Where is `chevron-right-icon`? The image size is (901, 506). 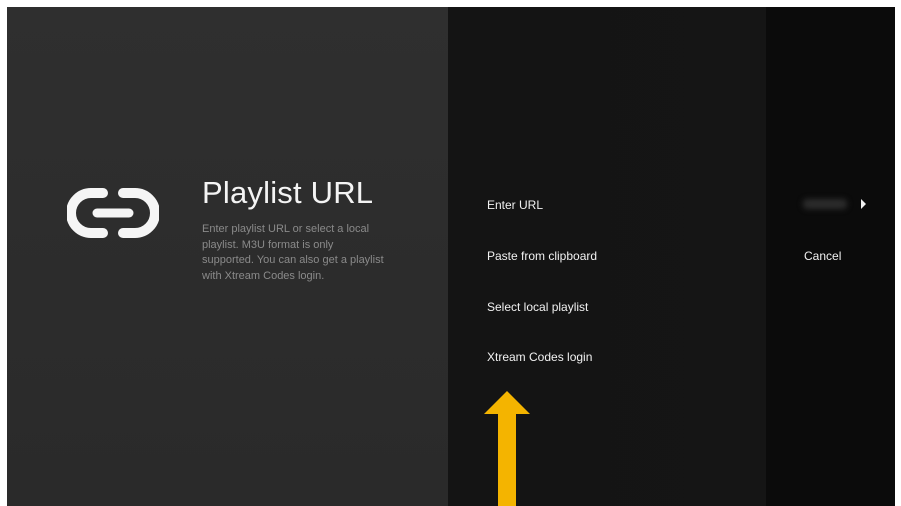 chevron-right-icon is located at coordinates (864, 204).